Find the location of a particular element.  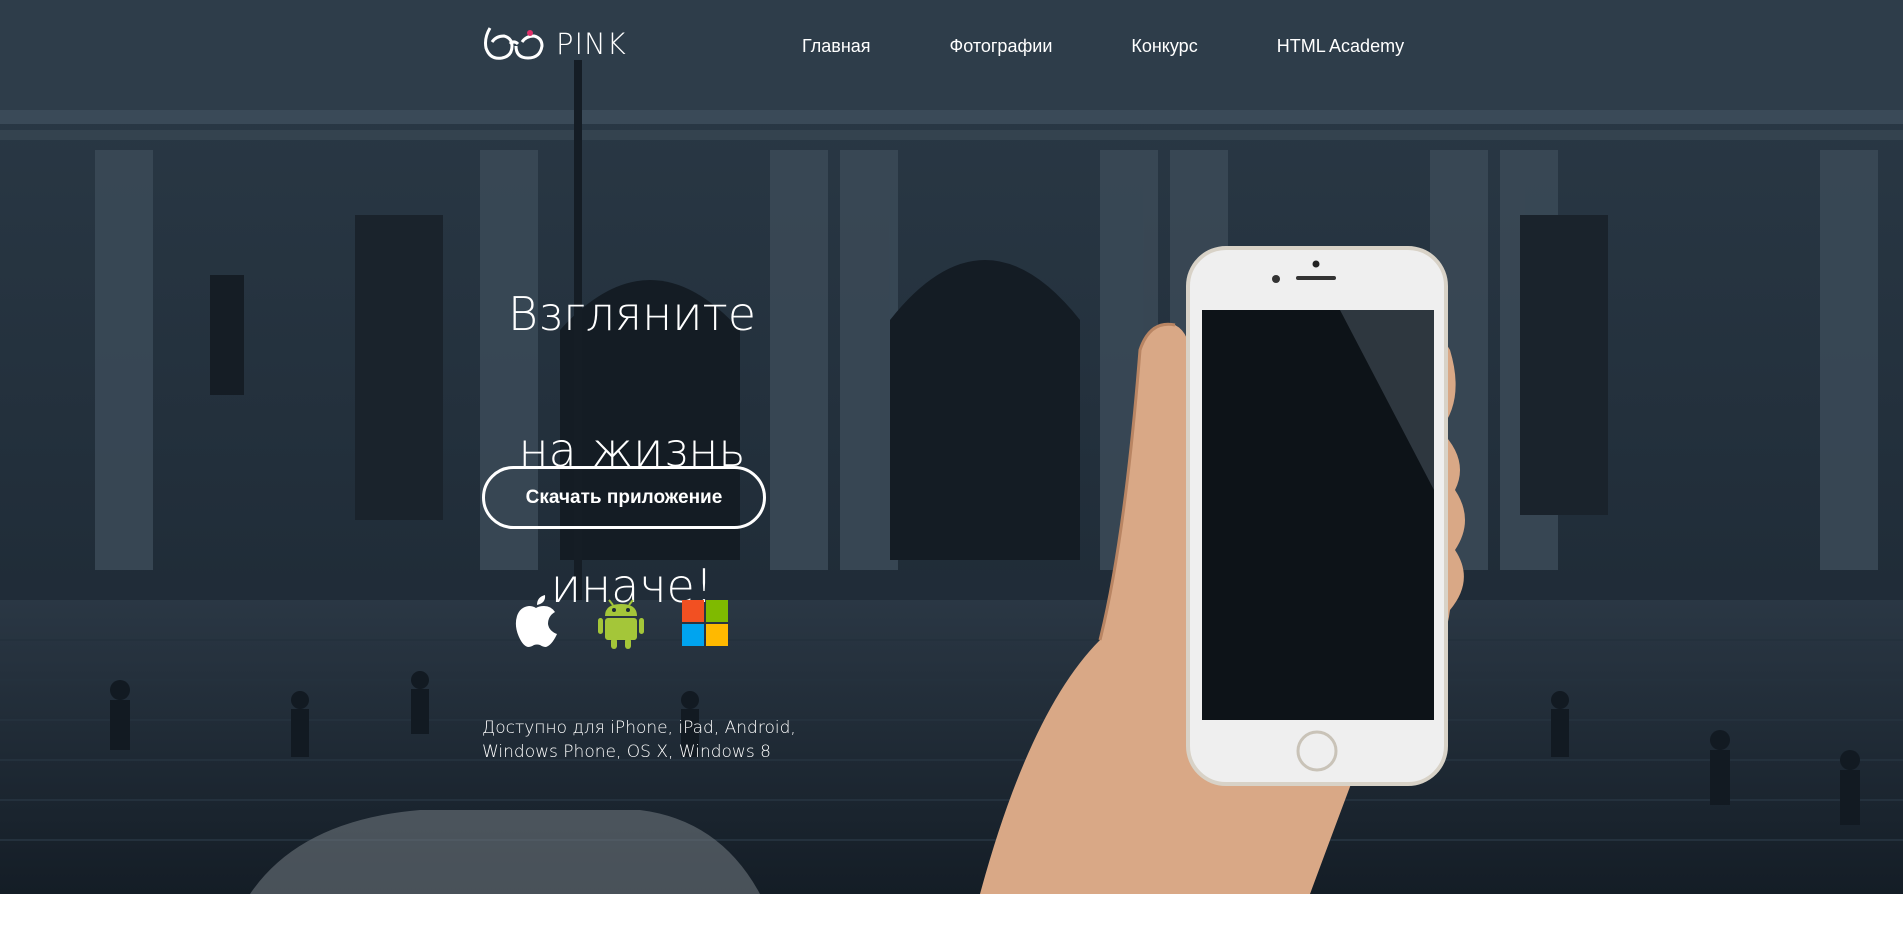

nav-item-html-academy: HTML Academy is located at coordinates (1340, 46).